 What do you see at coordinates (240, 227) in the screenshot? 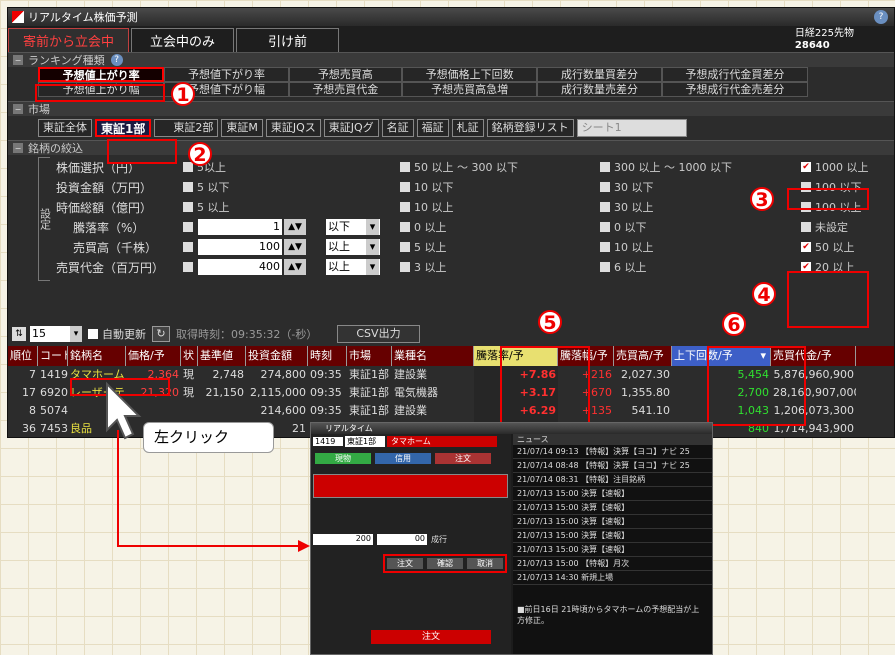
I see `change-value-input: 1` at bounding box center [240, 227].